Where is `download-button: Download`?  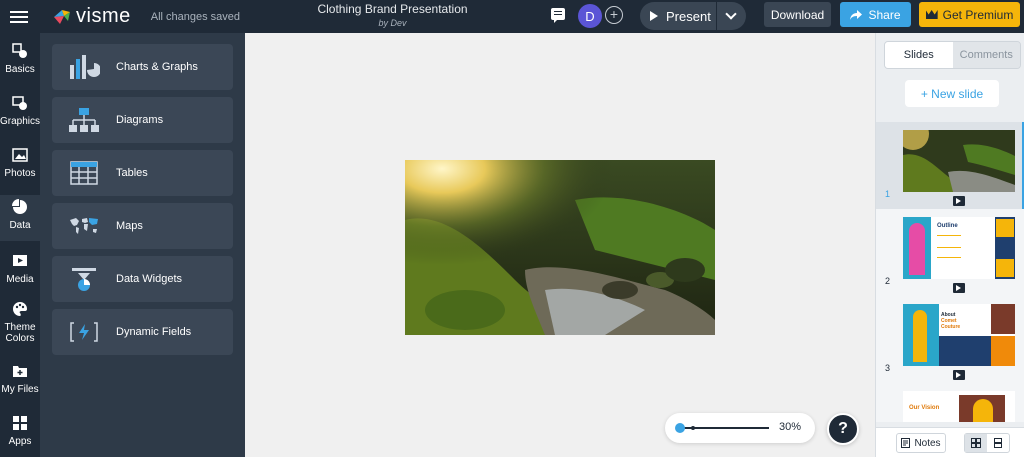
download-button: Download is located at coordinates (797, 14).